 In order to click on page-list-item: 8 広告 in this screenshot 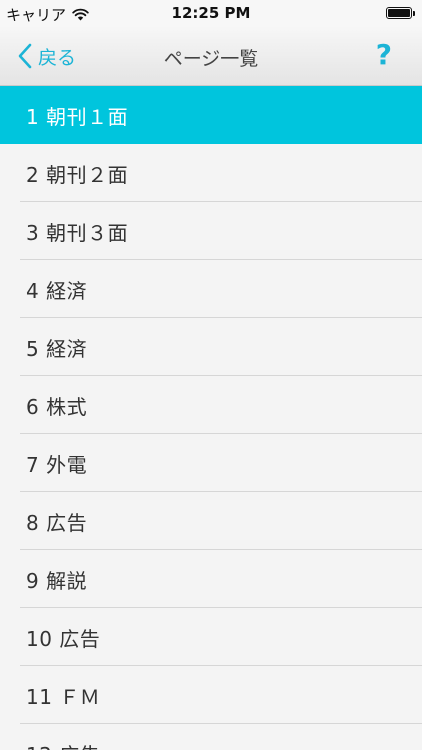, I will do `click(211, 521)`.